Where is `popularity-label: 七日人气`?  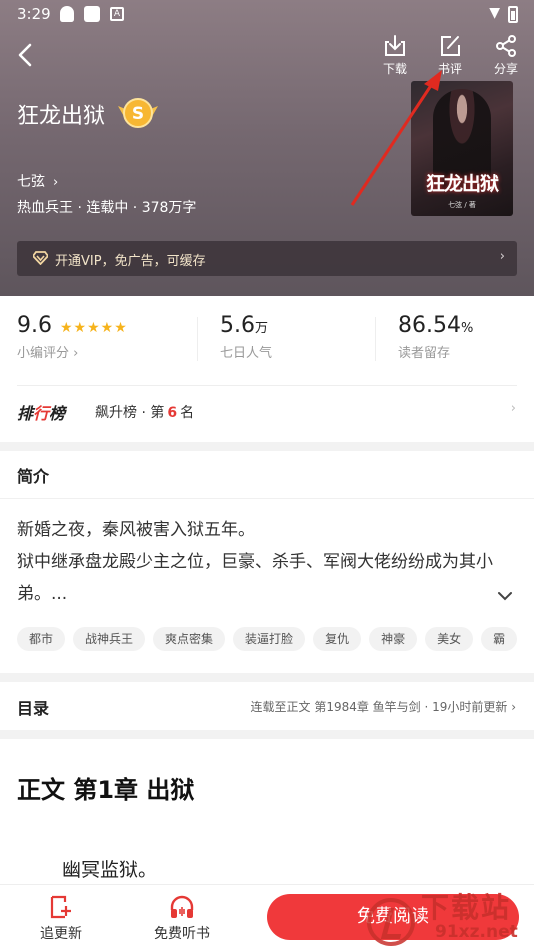
popularity-label: 七日人气 is located at coordinates (246, 353).